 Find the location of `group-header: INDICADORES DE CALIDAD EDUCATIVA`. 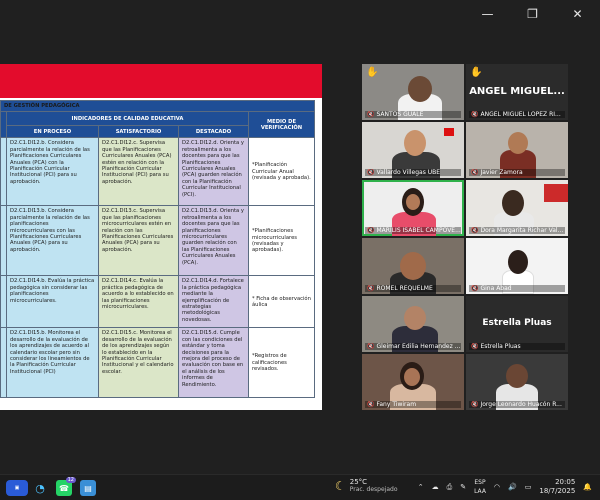

group-header: INDICADORES DE CALIDAD EDUCATIVA is located at coordinates (127, 119).